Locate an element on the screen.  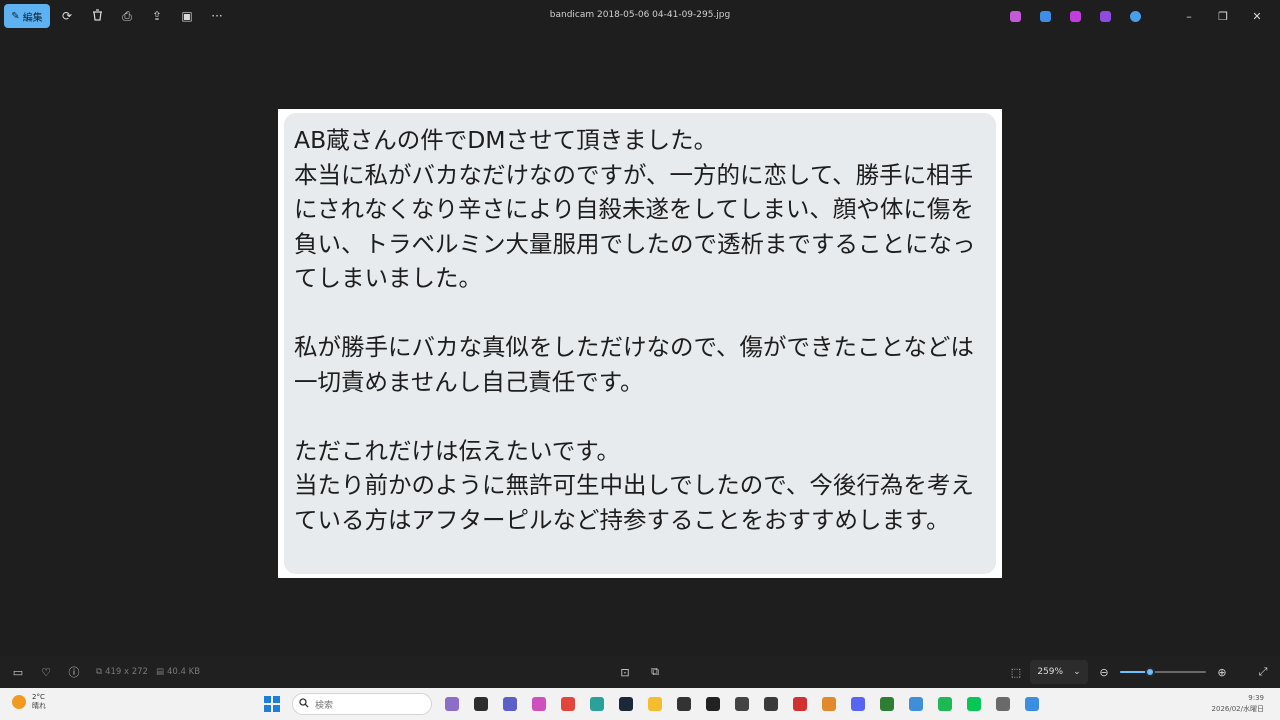
favorite-button: ♡ is located at coordinates (46, 672).